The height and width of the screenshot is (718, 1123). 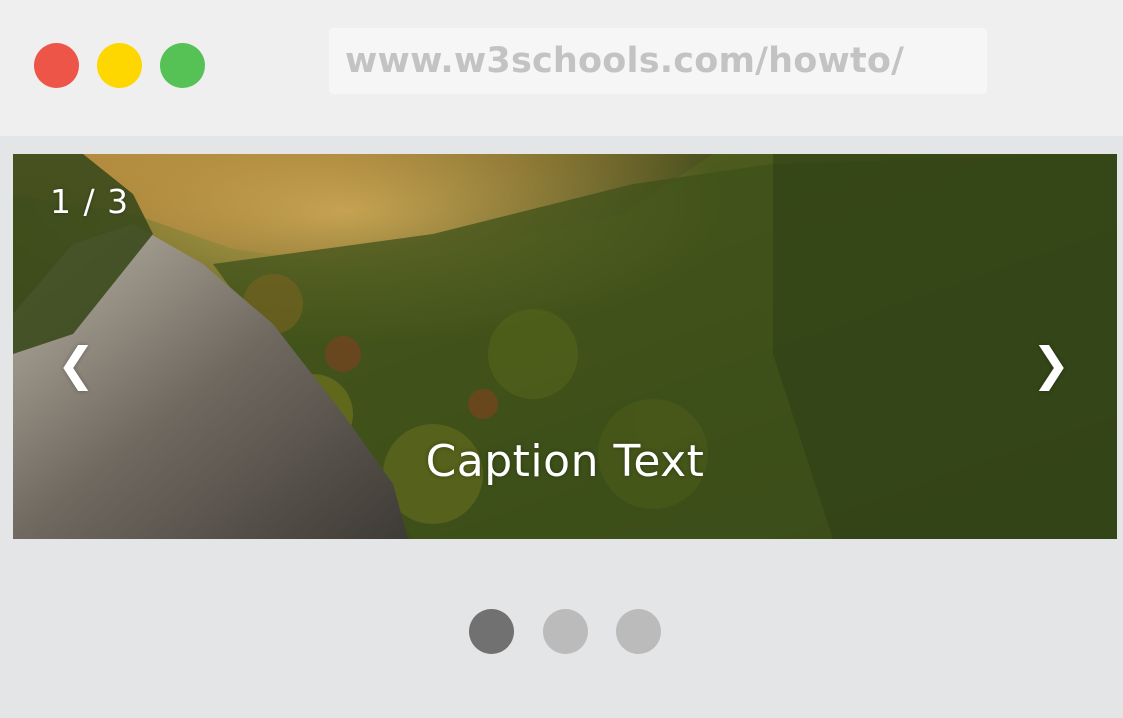 I want to click on slide-caption: Caption Text, so click(x=565, y=461).